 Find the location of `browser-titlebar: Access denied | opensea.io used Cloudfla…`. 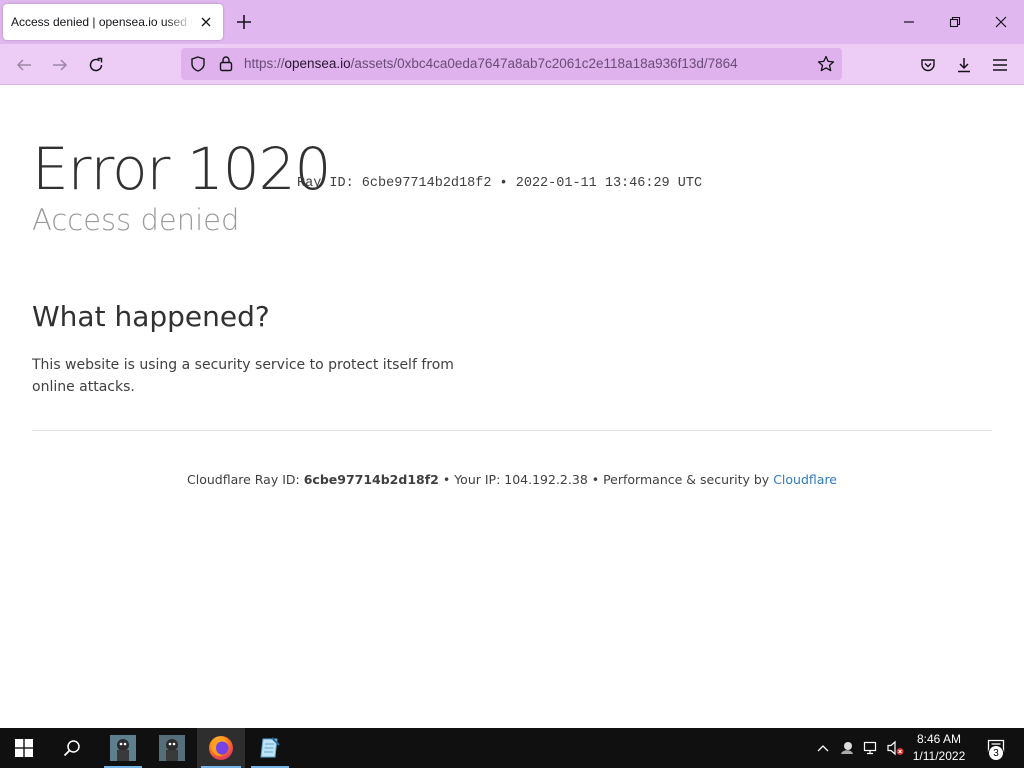

browser-titlebar: Access denied | opensea.io used Cloudfla… is located at coordinates (512, 22).